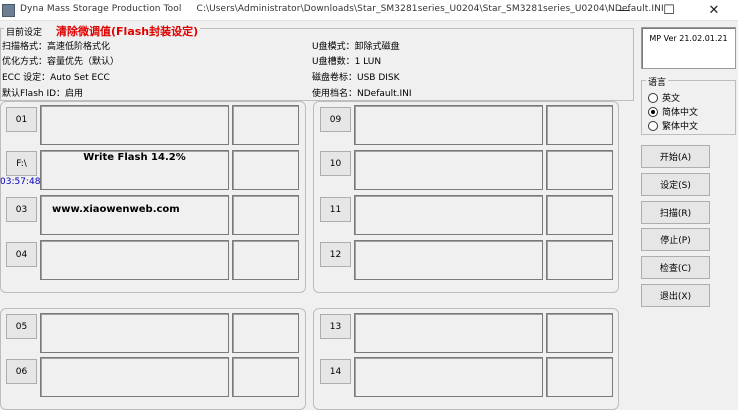  I want to click on port-button-01: 01, so click(21, 119).